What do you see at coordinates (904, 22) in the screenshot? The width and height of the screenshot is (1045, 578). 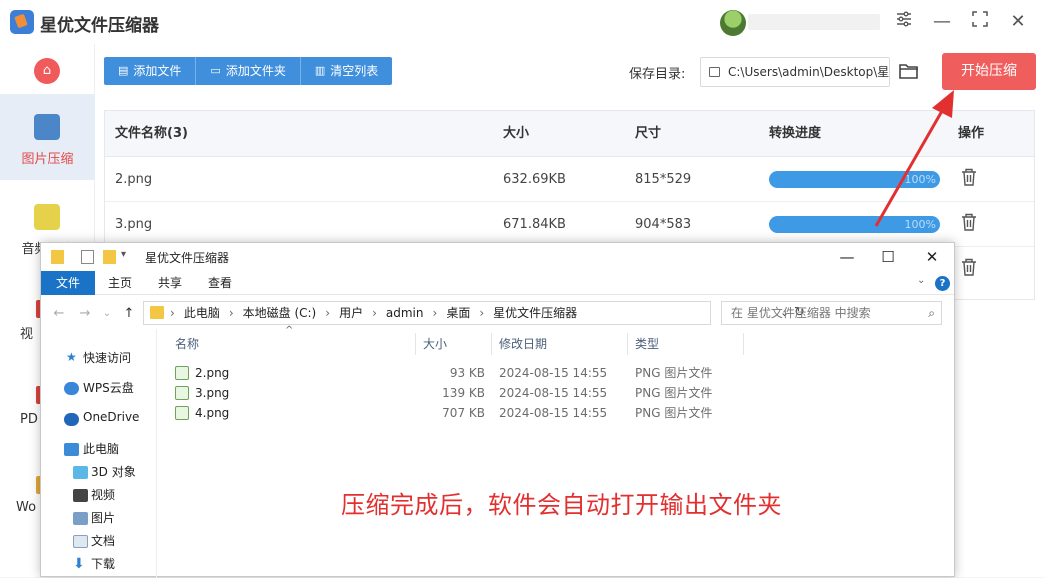 I see `settings-icon` at bounding box center [904, 22].